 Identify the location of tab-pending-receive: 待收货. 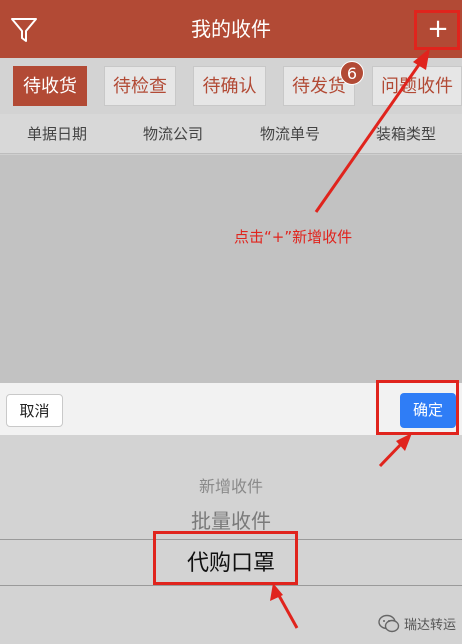
(50, 86).